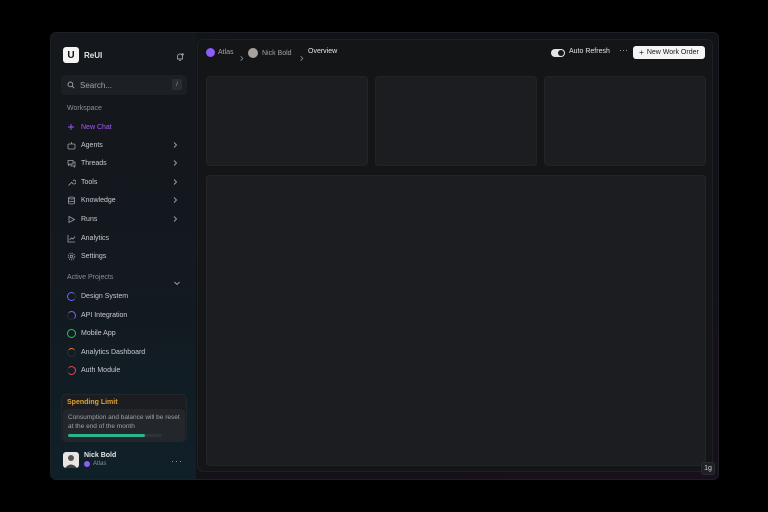 The width and height of the screenshot is (768, 512). I want to click on project-label: API Integration, so click(104, 315).